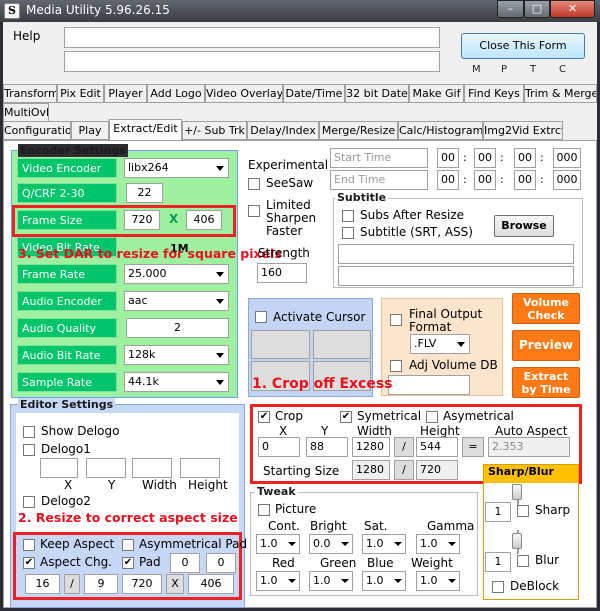  I want to click on gamma-select: 1.0, so click(438, 544).